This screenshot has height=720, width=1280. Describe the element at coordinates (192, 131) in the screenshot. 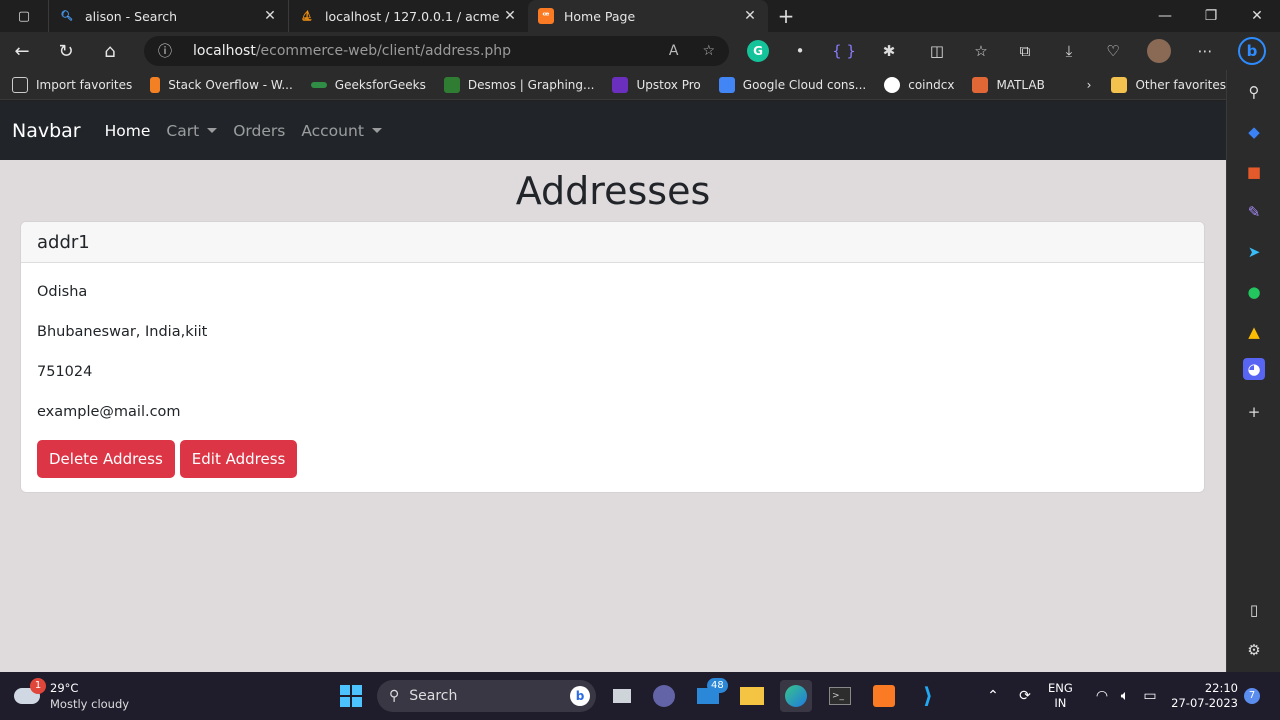

I see `nav-dropdown-cart: Cart` at that location.